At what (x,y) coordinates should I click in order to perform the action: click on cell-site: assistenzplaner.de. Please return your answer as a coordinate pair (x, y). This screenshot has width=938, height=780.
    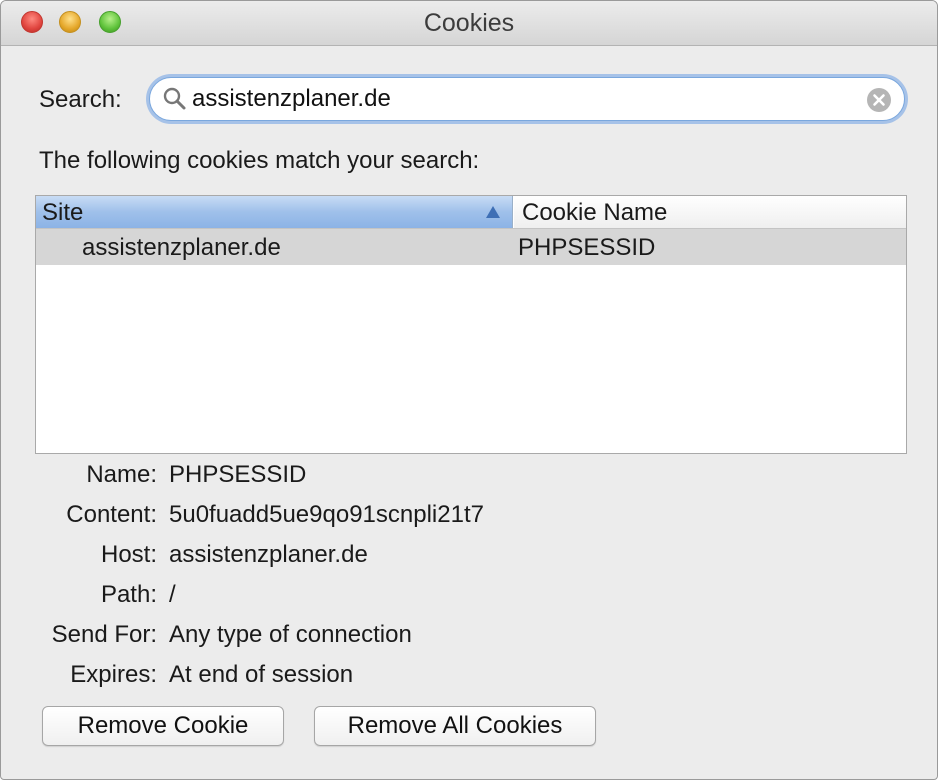
    Looking at the image, I should click on (181, 247).